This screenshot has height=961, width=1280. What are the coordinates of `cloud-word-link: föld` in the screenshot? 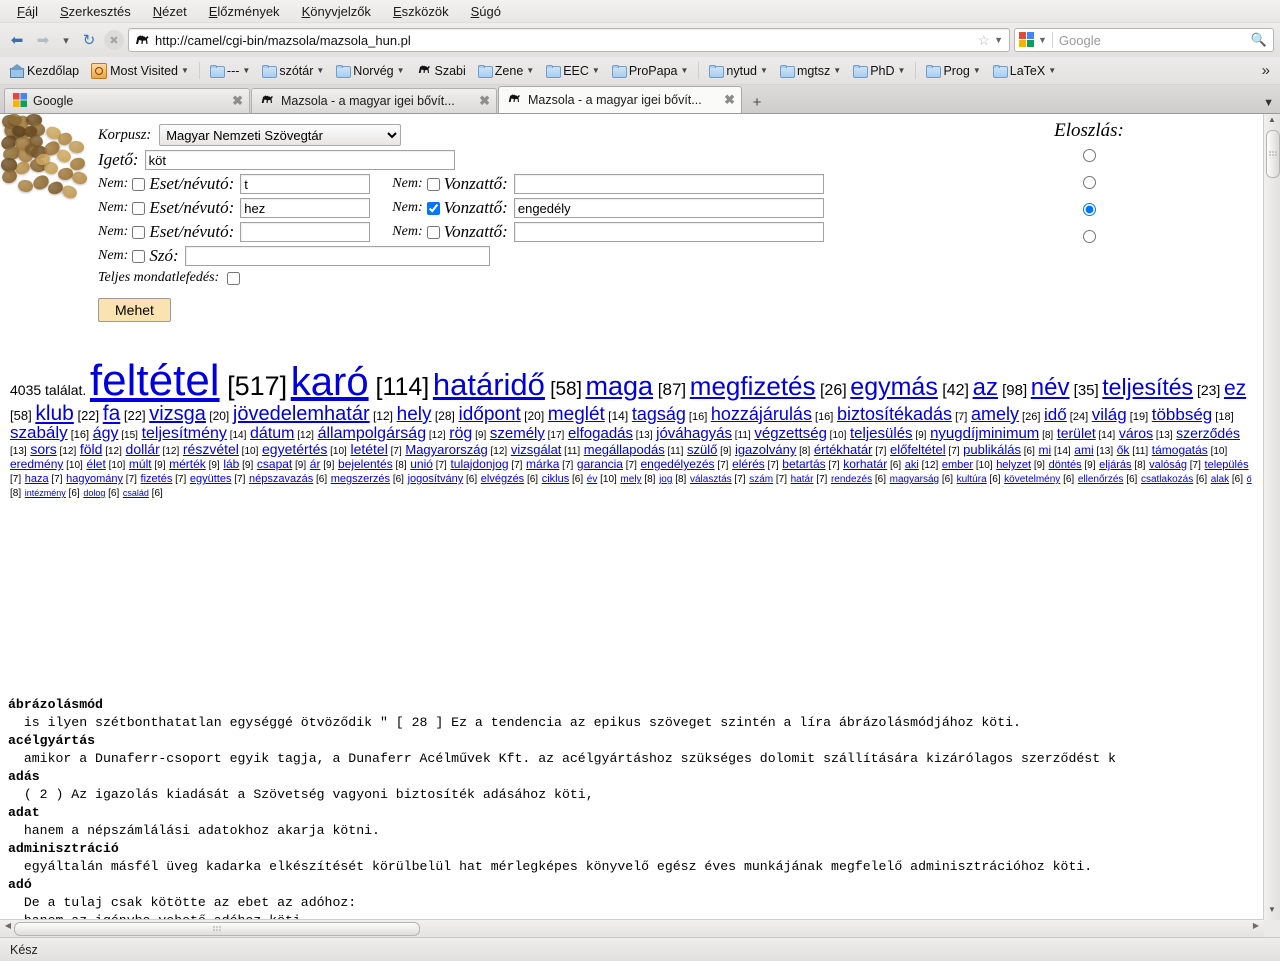 It's located at (91, 449).